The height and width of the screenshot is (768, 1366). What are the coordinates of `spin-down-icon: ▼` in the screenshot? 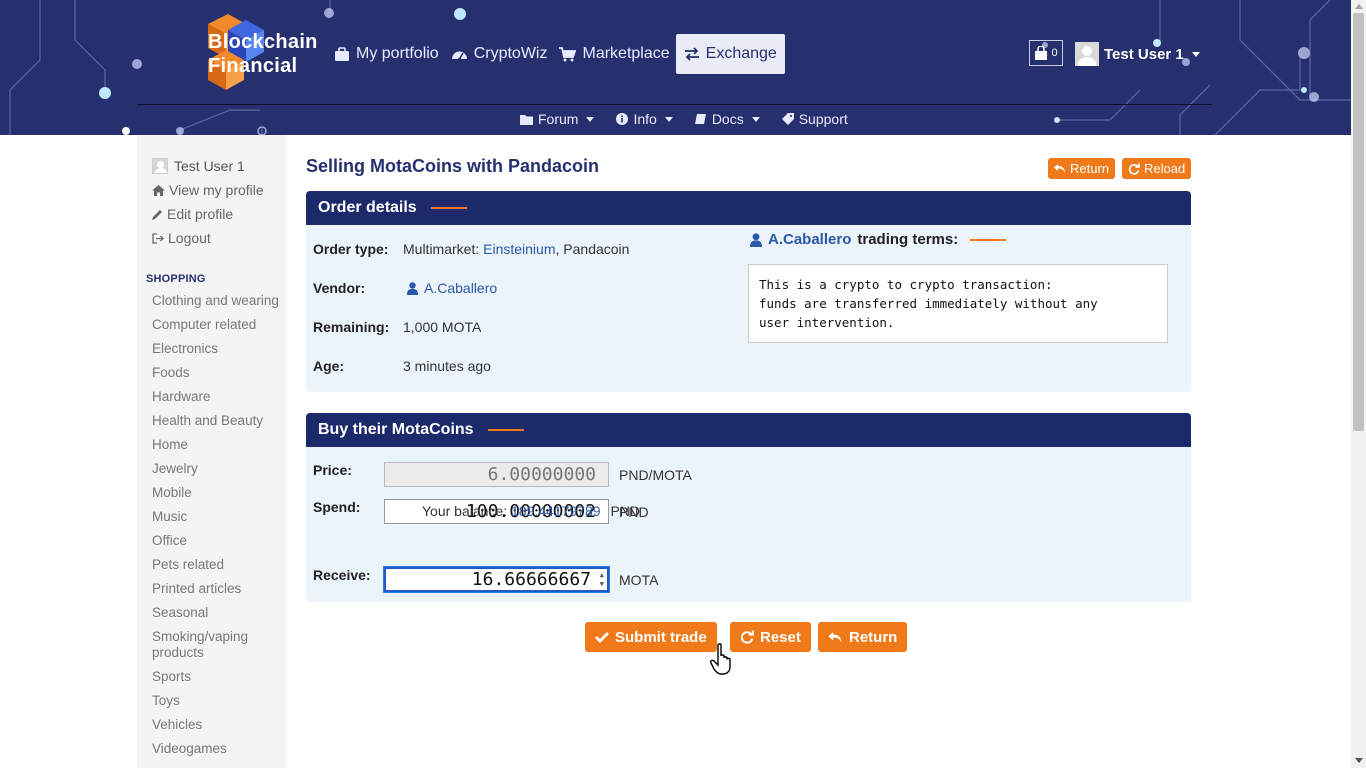 It's located at (599, 584).